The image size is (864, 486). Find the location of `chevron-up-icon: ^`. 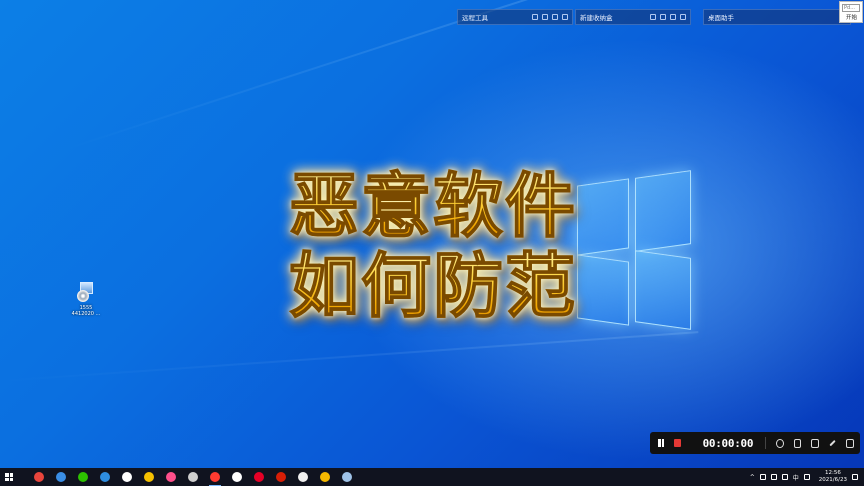

chevron-up-icon: ^ is located at coordinates (752, 477).